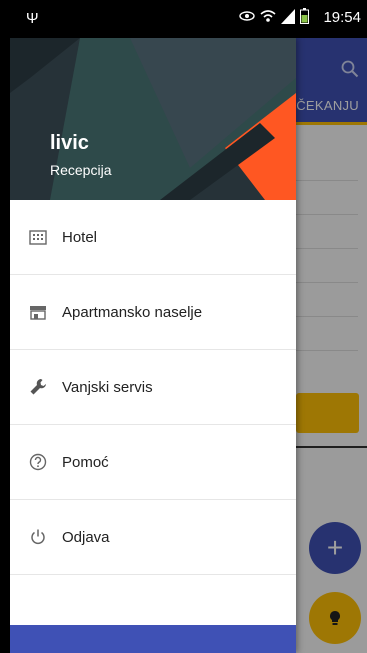 The image size is (367, 653). Describe the element at coordinates (86, 537) in the screenshot. I see `drawer-item-label: Odjava` at that location.